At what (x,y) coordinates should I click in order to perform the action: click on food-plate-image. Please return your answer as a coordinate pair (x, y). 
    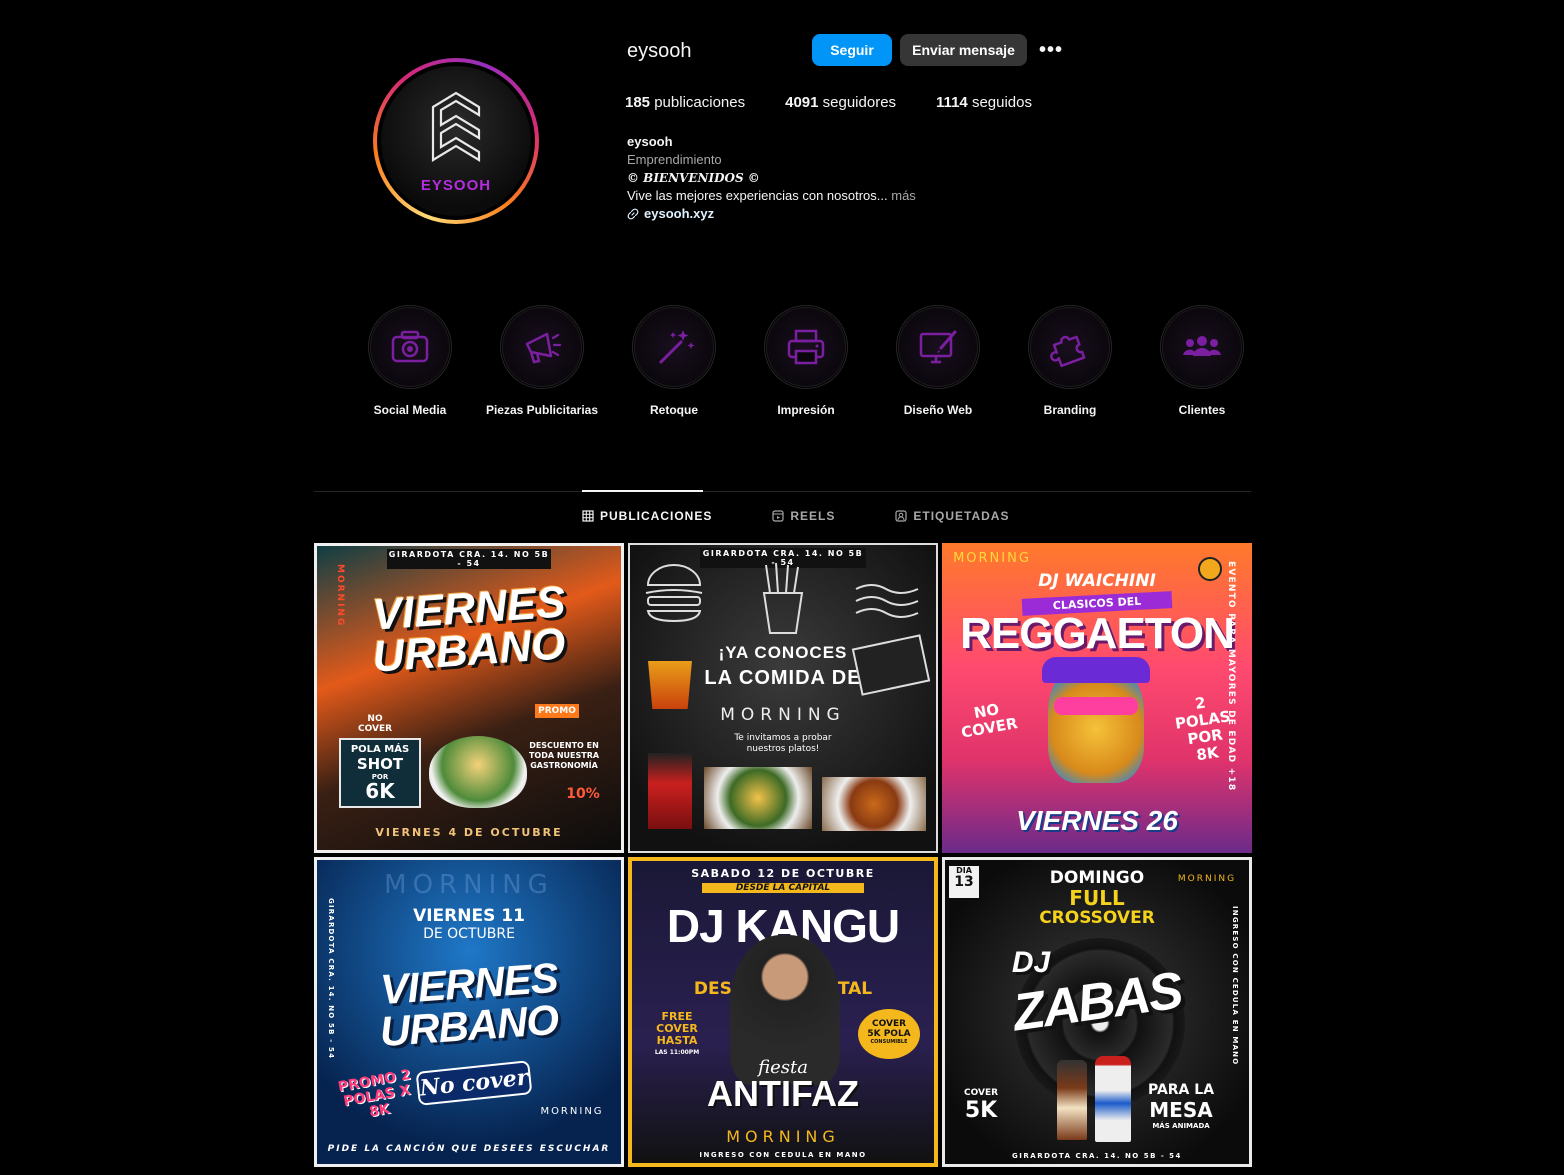
    Looking at the image, I should click on (478, 772).